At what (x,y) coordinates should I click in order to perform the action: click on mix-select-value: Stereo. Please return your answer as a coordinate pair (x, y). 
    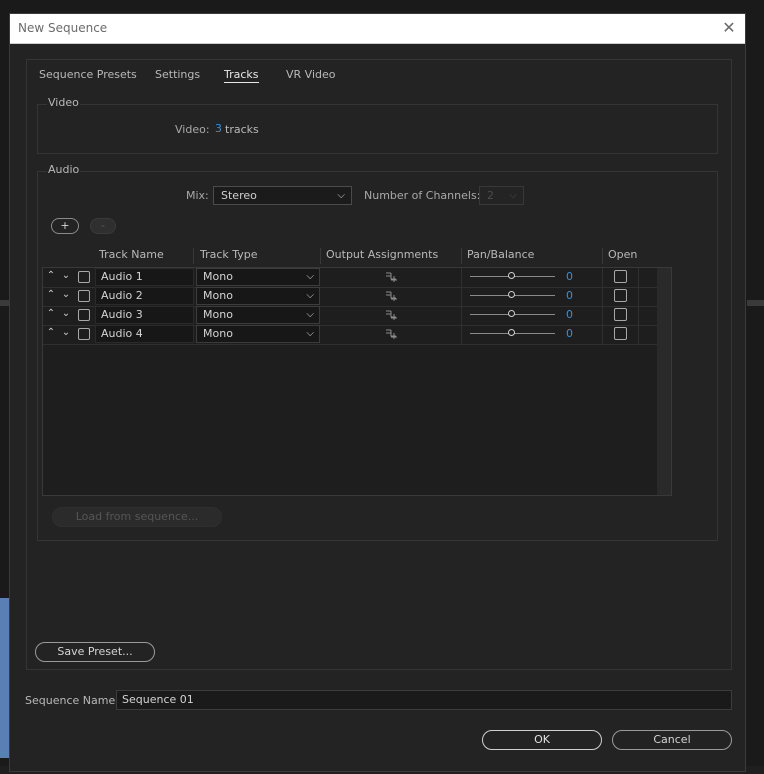
    Looking at the image, I should click on (239, 195).